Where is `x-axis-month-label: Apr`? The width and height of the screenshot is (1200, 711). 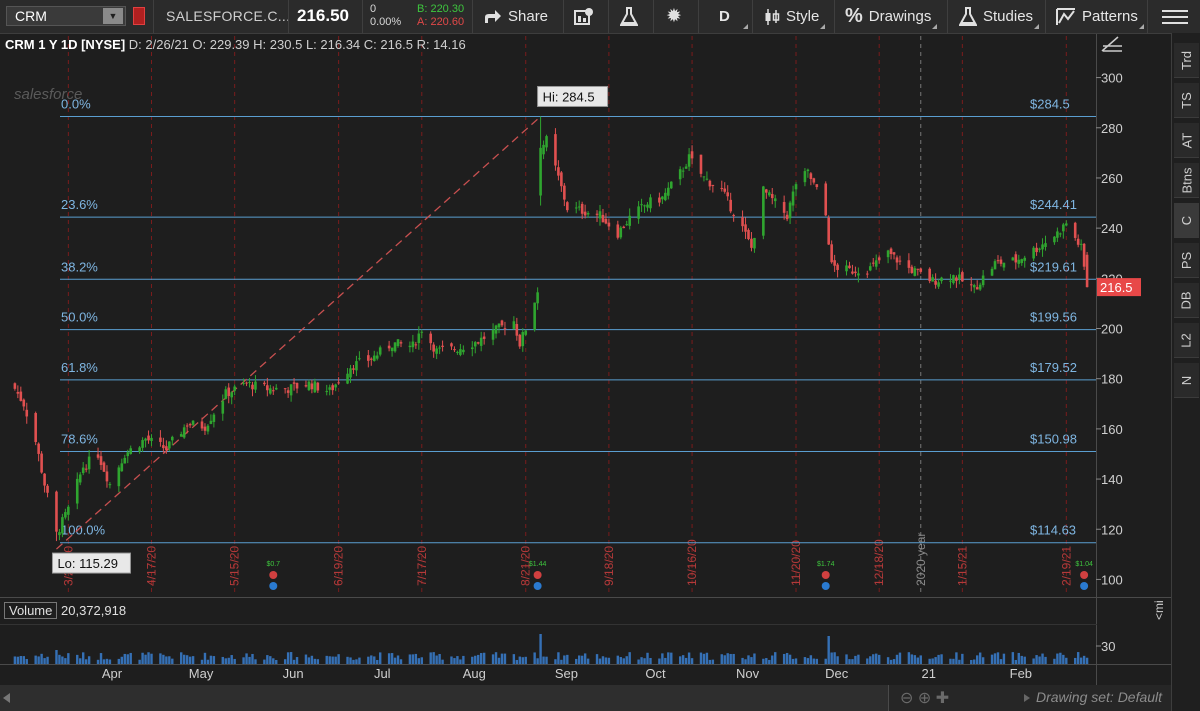 x-axis-month-label: Apr is located at coordinates (112, 673).